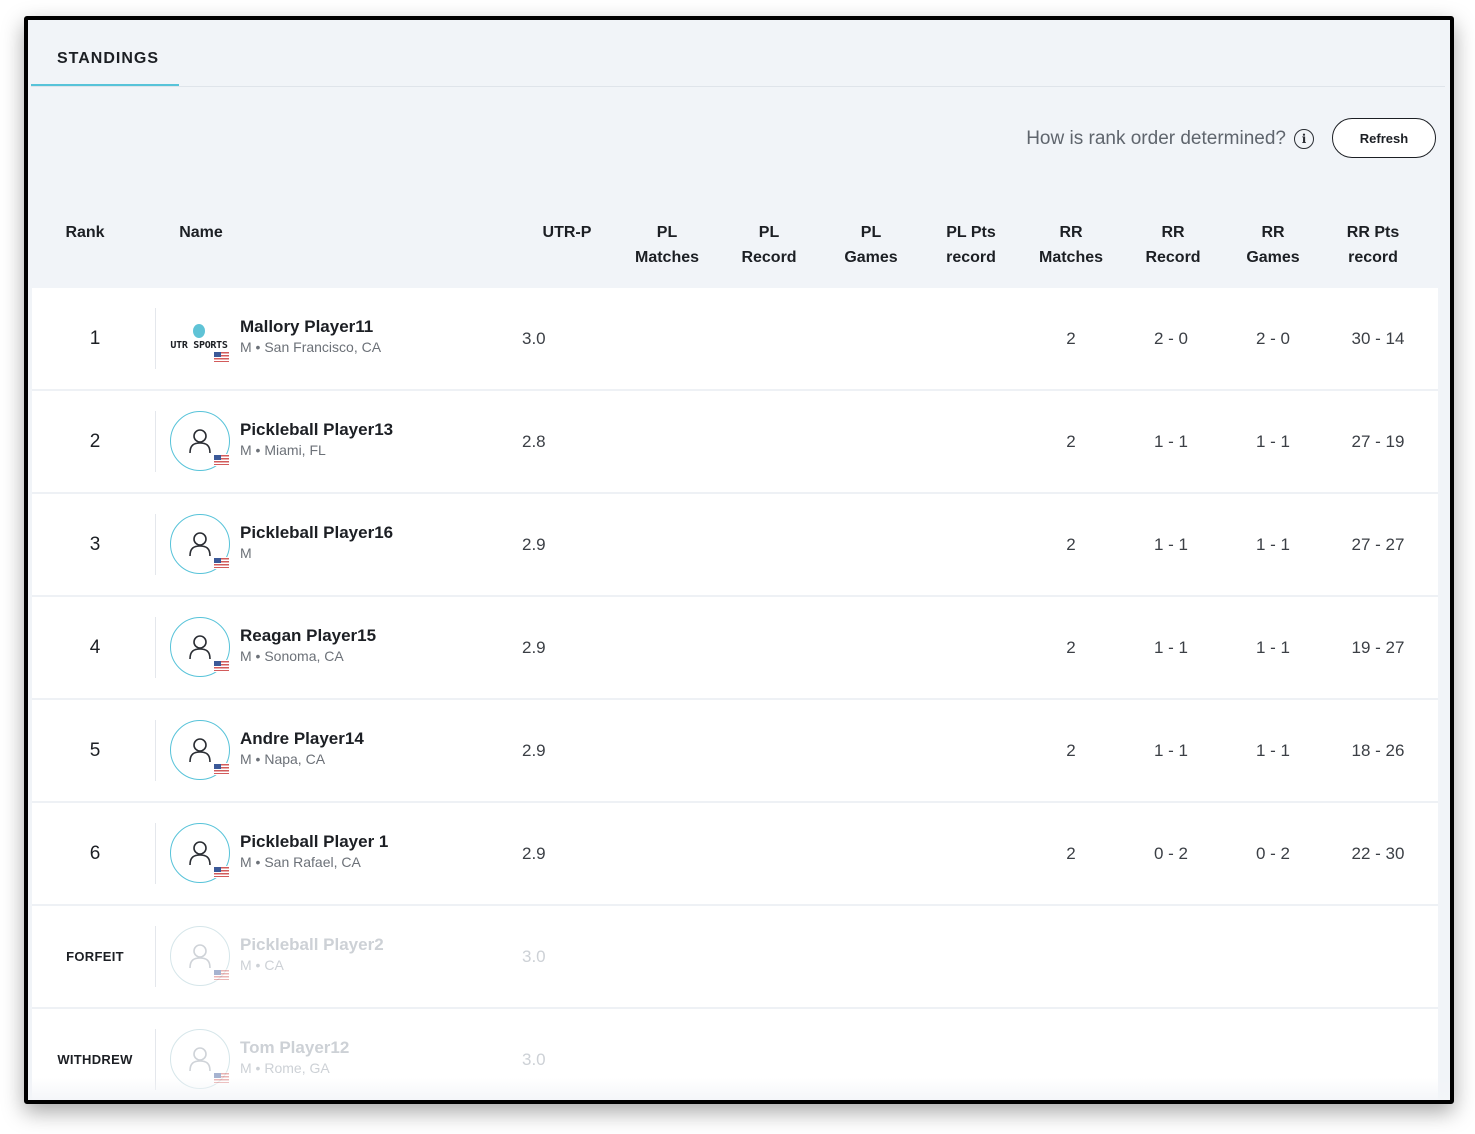  What do you see at coordinates (1378, 647) in the screenshot?
I see `rr-pts-record-value: 19 - 27` at bounding box center [1378, 647].